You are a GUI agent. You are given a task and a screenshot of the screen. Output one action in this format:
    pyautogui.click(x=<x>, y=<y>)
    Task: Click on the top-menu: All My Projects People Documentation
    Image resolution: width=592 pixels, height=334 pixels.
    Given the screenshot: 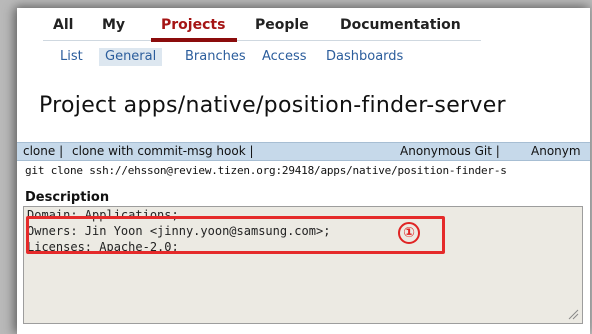 What is the action you would take?
    pyautogui.click(x=252, y=22)
    